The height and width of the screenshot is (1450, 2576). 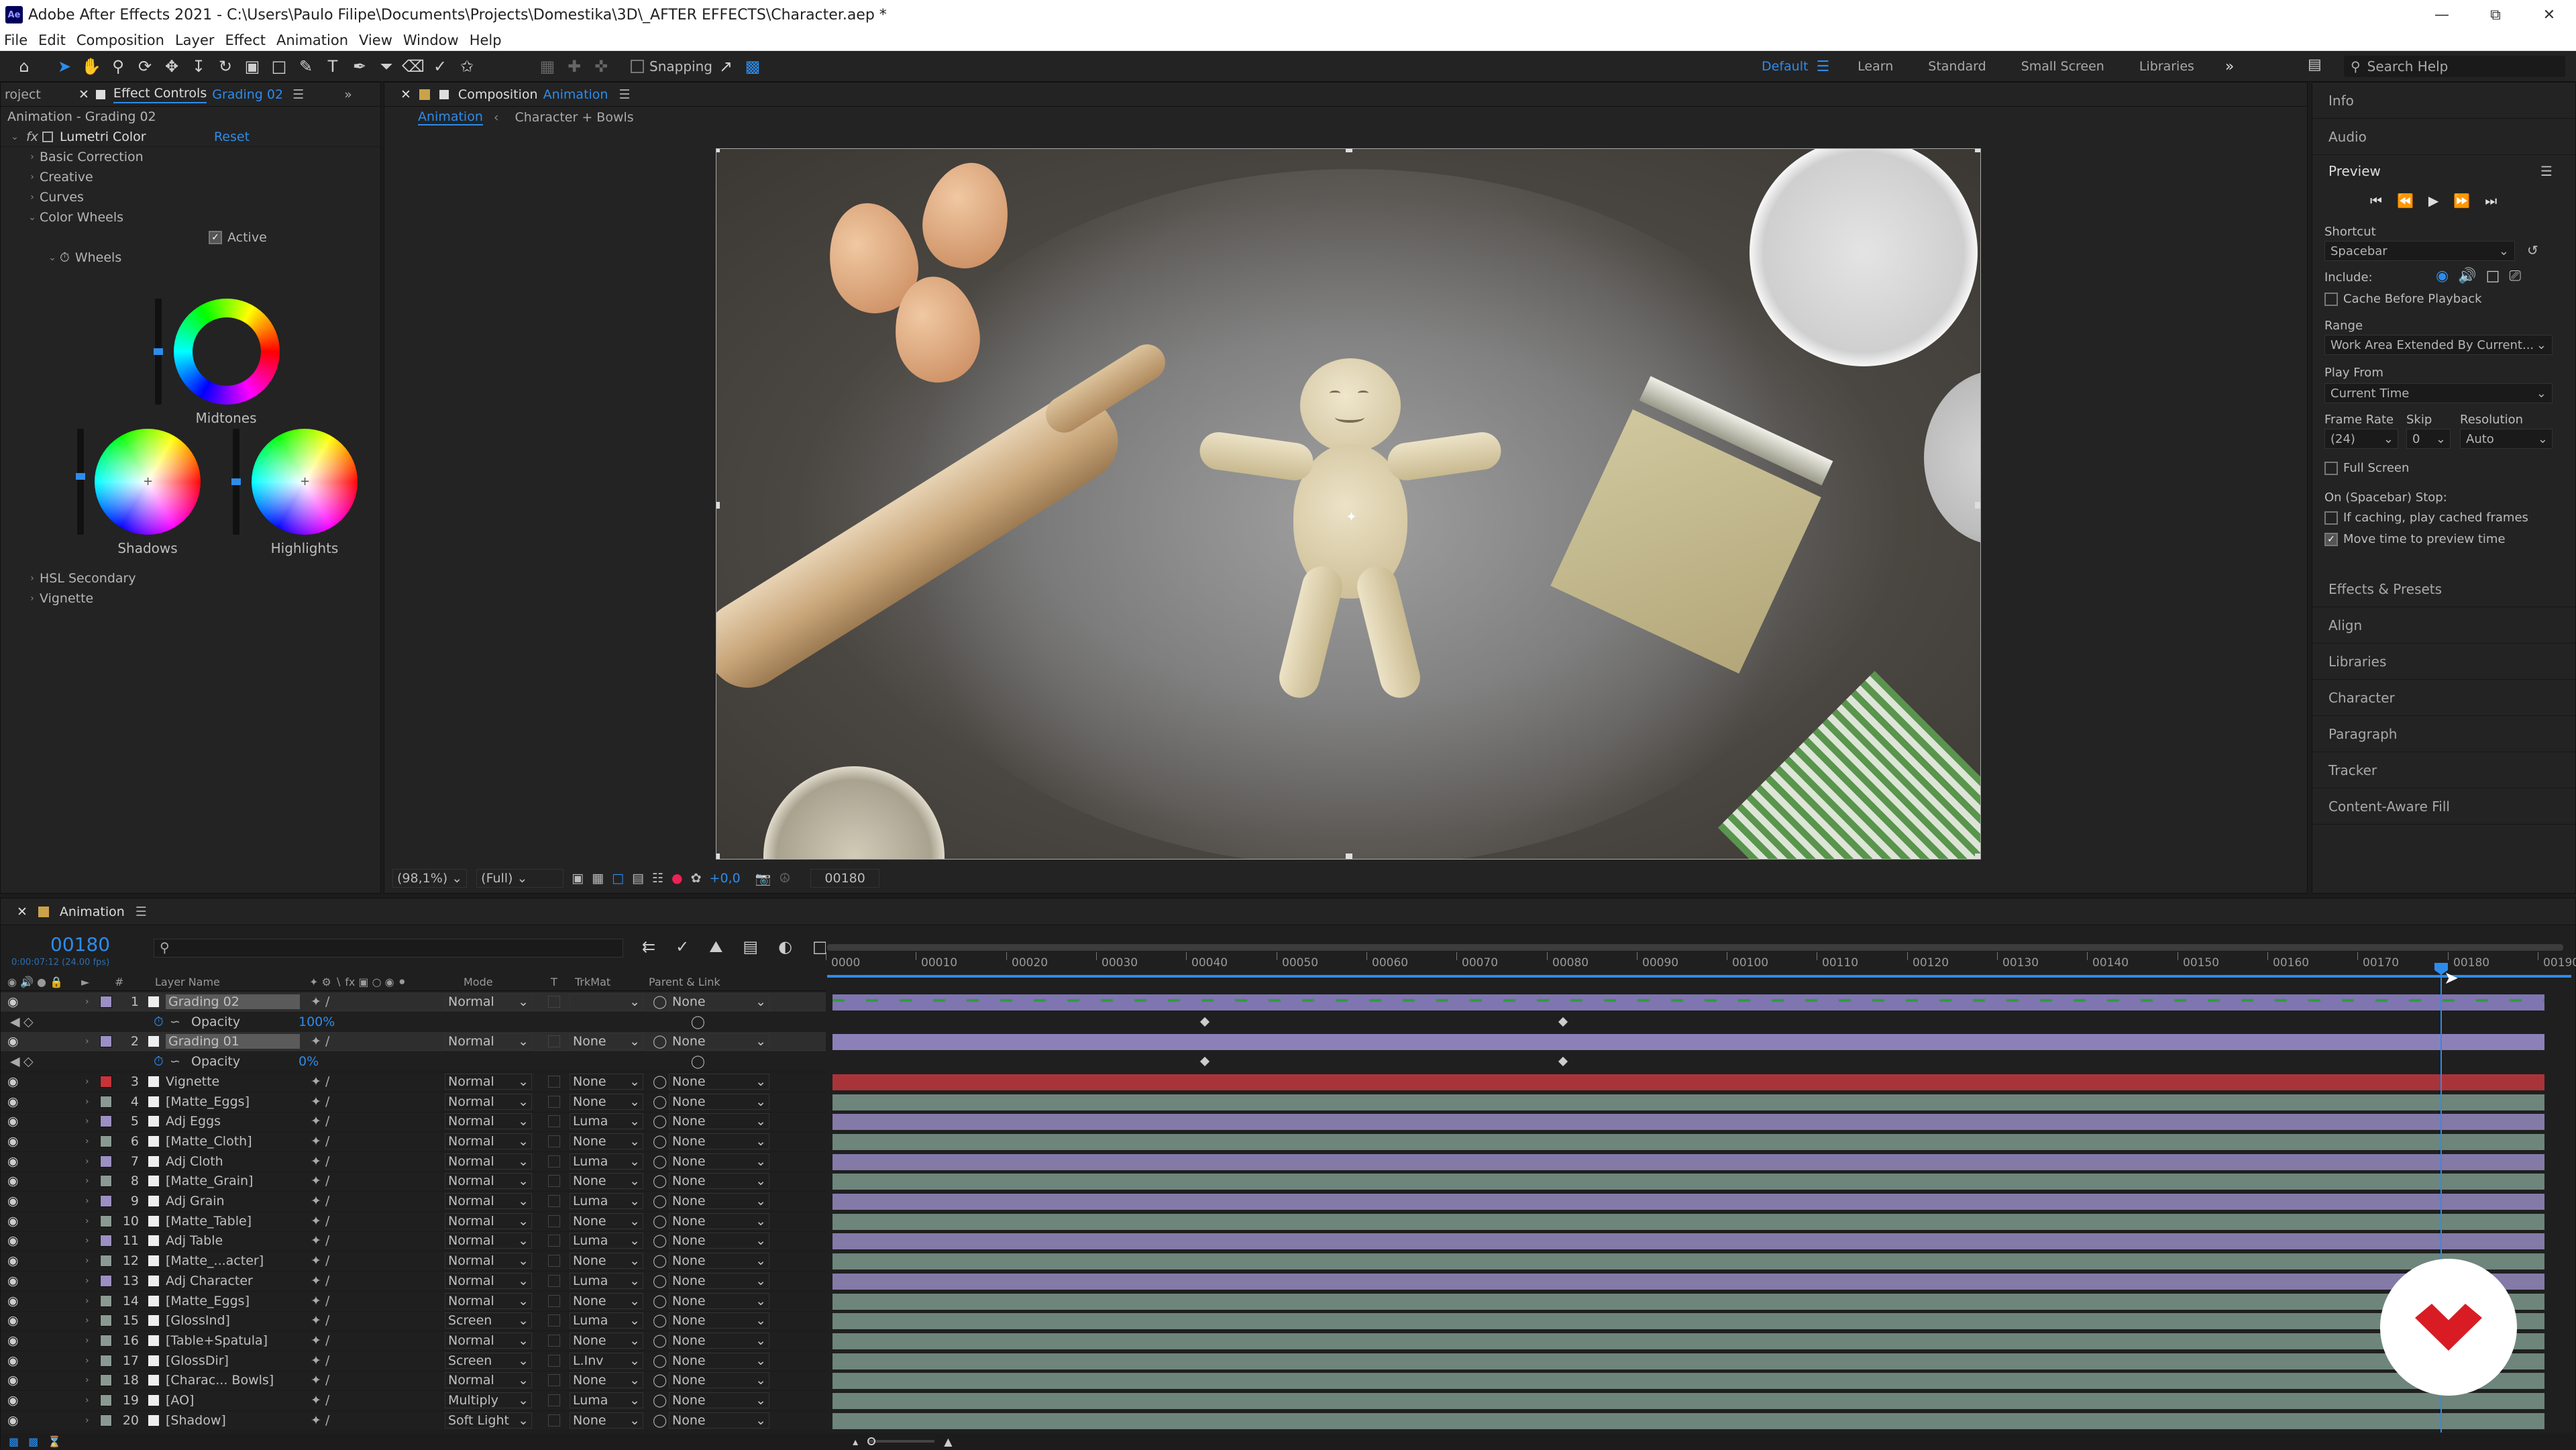 What do you see at coordinates (190, 258) in the screenshot?
I see `wheels-row: ⌄ ⏱ Wheels` at bounding box center [190, 258].